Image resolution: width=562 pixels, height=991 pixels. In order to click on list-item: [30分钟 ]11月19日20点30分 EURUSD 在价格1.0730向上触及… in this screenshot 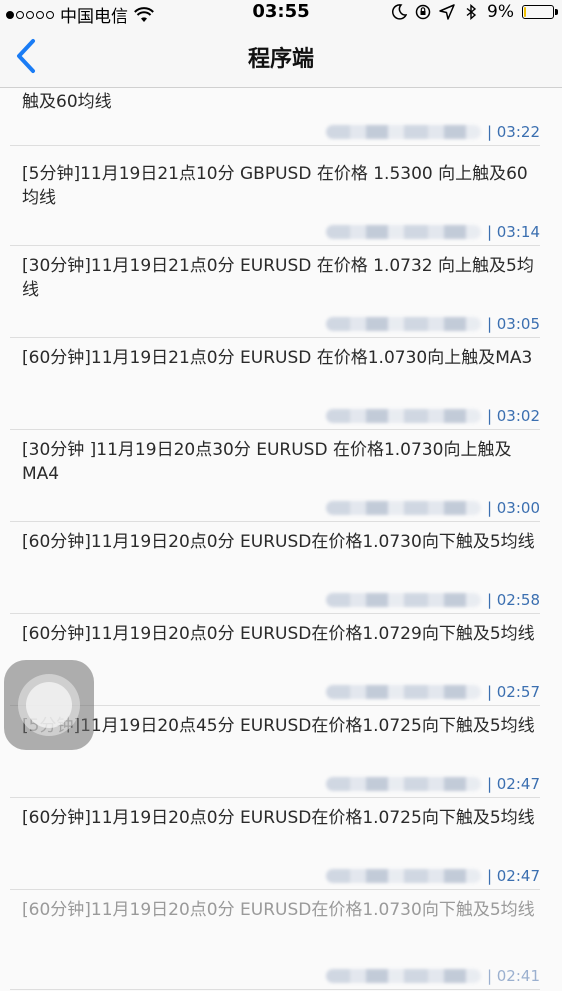, I will do `click(275, 476)`.